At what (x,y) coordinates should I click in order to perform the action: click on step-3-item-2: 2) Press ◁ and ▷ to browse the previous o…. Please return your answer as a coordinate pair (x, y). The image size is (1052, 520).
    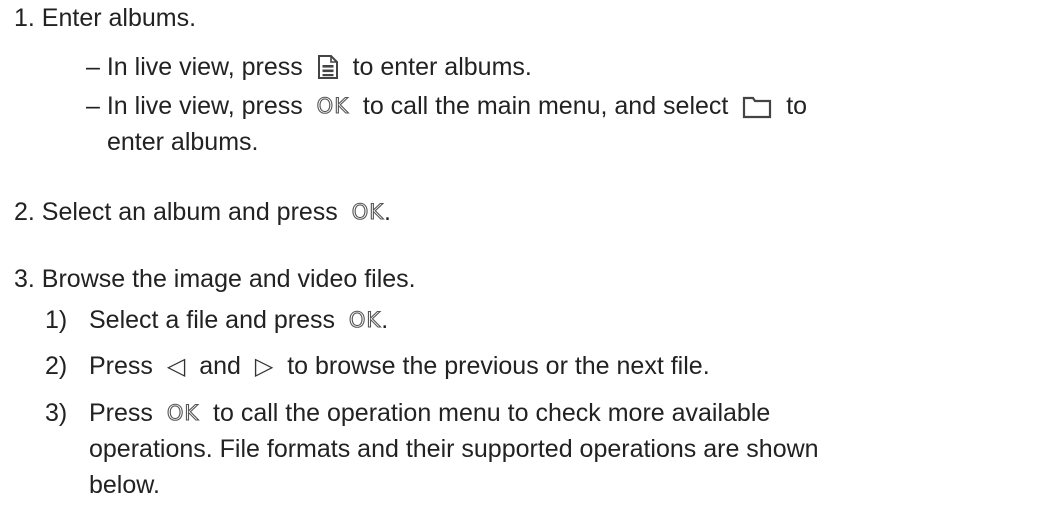
    Looking at the image, I should click on (377, 366).